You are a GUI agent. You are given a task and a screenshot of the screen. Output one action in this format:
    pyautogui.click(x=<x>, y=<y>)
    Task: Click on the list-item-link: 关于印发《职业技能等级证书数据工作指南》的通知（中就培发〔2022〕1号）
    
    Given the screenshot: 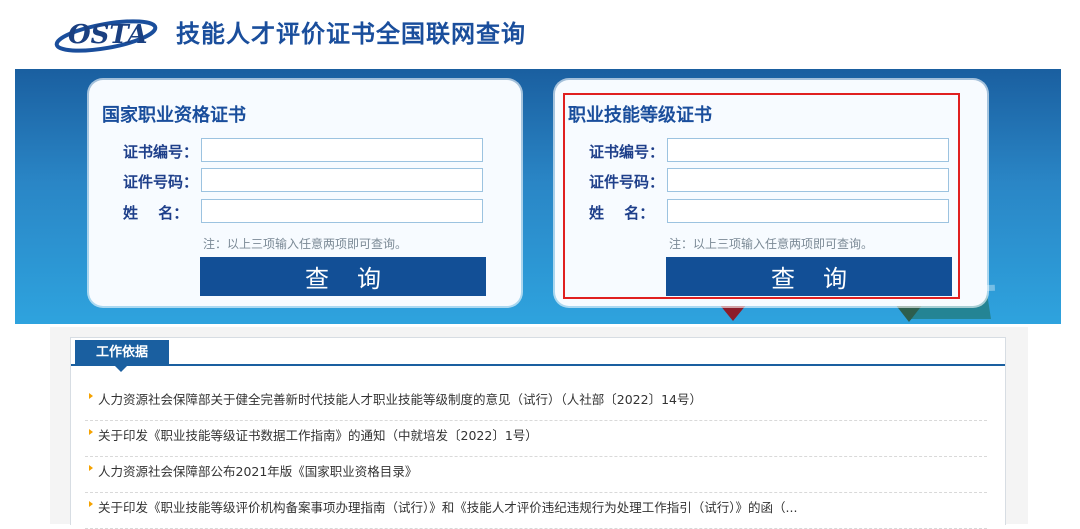 What is the action you would take?
    pyautogui.click(x=318, y=434)
    